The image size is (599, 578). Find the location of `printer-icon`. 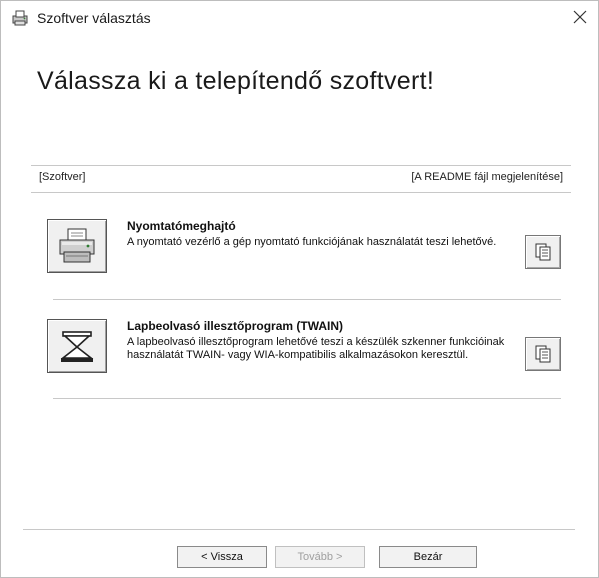

printer-icon is located at coordinates (77, 245).